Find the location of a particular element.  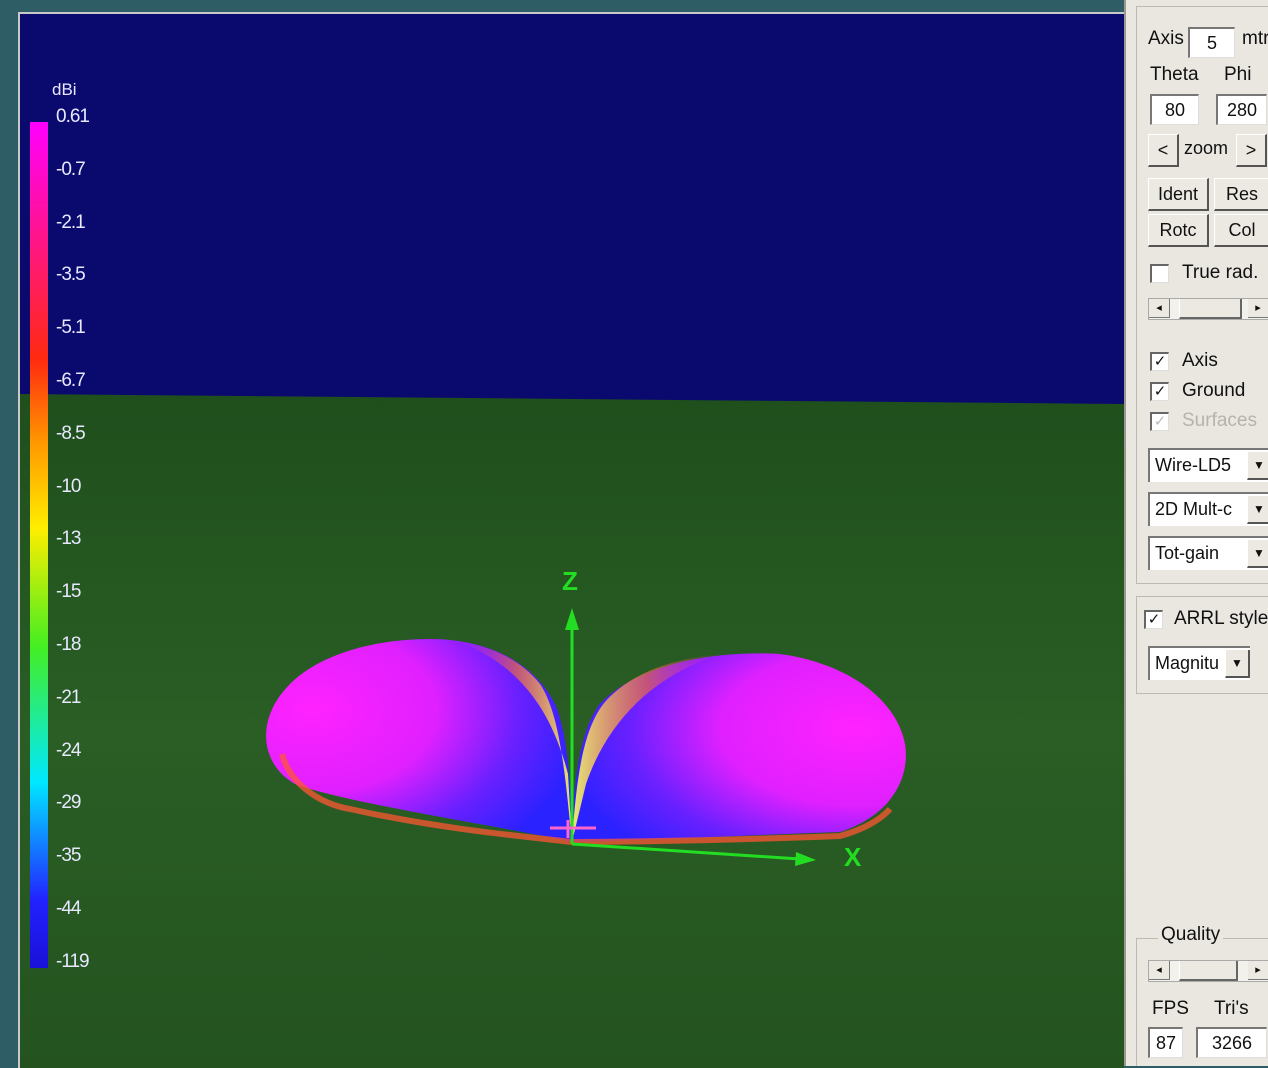

scale-tick-label: -119 is located at coordinates (73, 961).